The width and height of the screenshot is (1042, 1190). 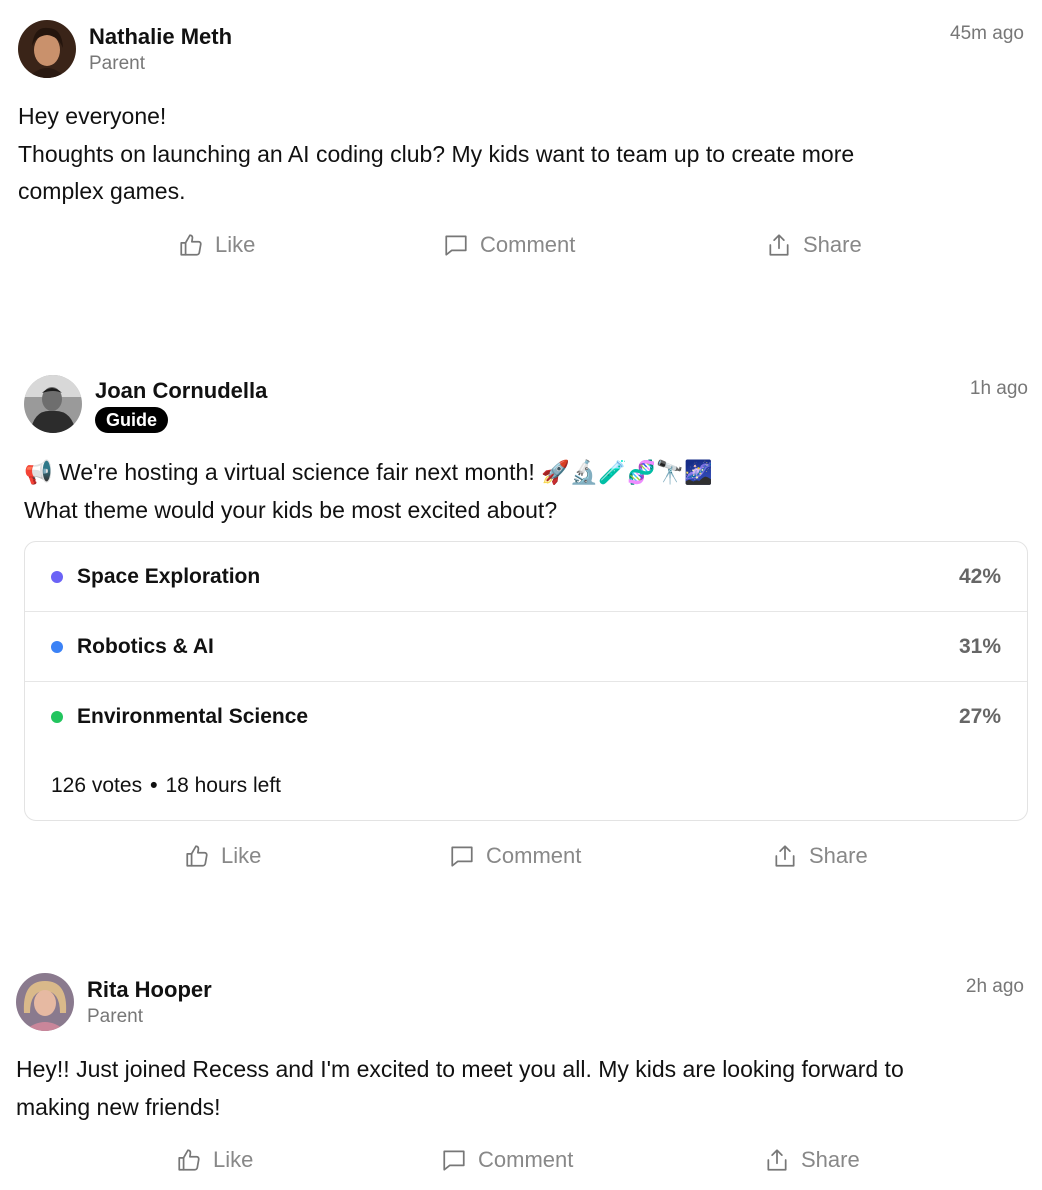 What do you see at coordinates (92, 116) in the screenshot?
I see `post-text-line: Hey everyone!` at bounding box center [92, 116].